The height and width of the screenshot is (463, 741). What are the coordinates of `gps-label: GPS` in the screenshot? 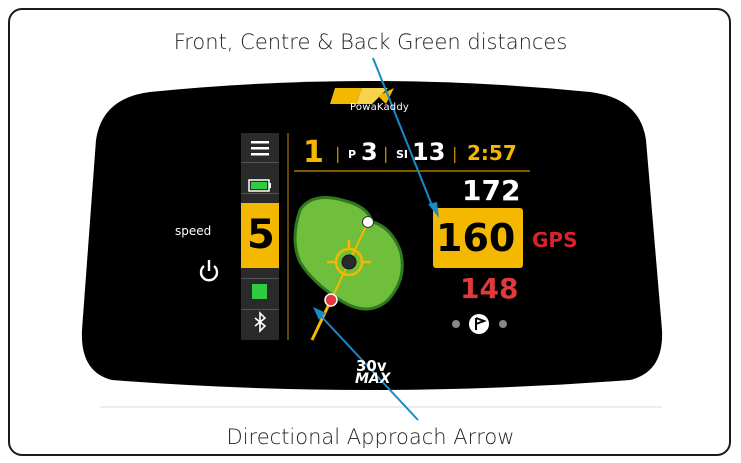 It's located at (555, 240).